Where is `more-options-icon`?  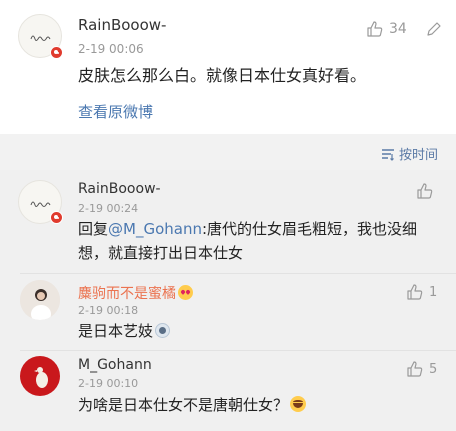 more-options-icon is located at coordinates (434, 31).